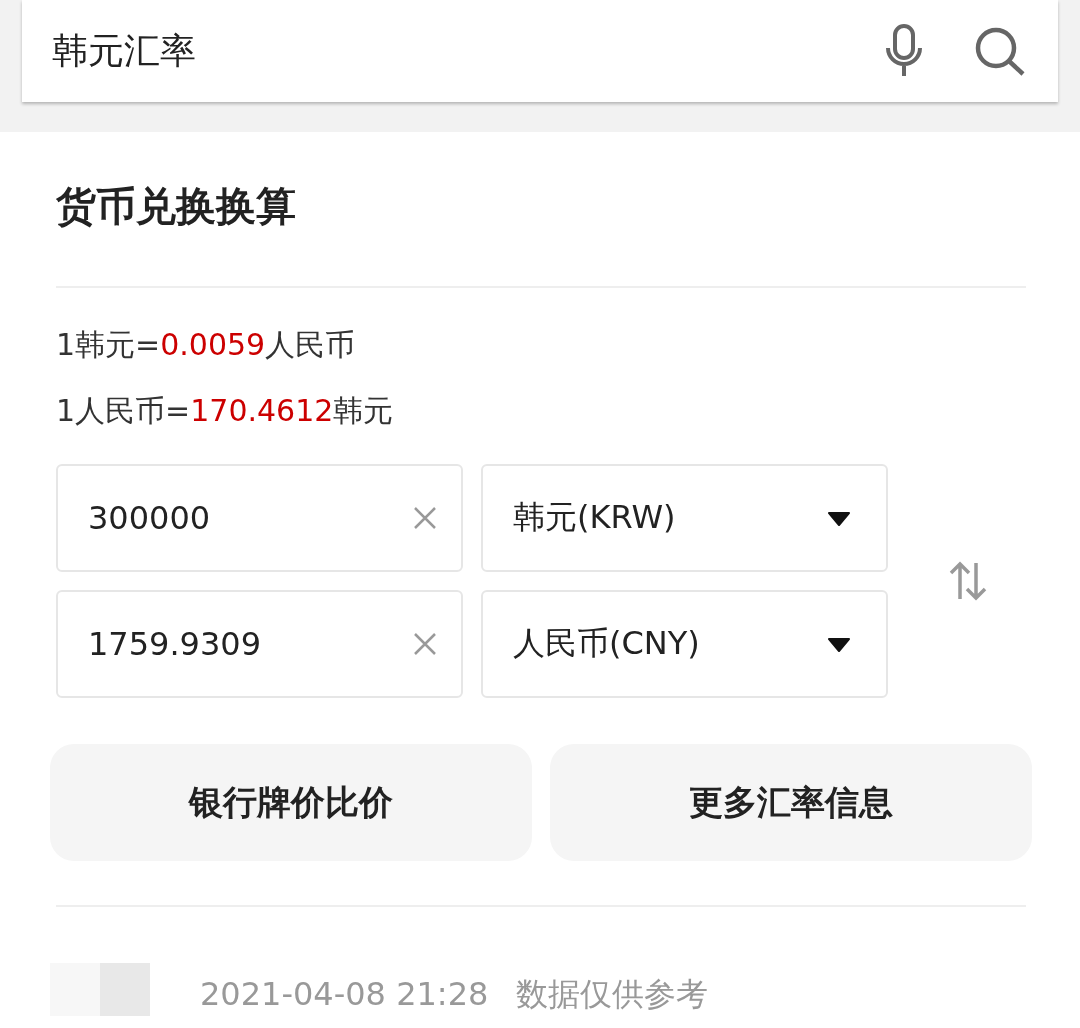 The image size is (1080, 1028). Describe the element at coordinates (344, 994) in the screenshot. I see `timestamp: 2021-04-08 21:28` at that location.